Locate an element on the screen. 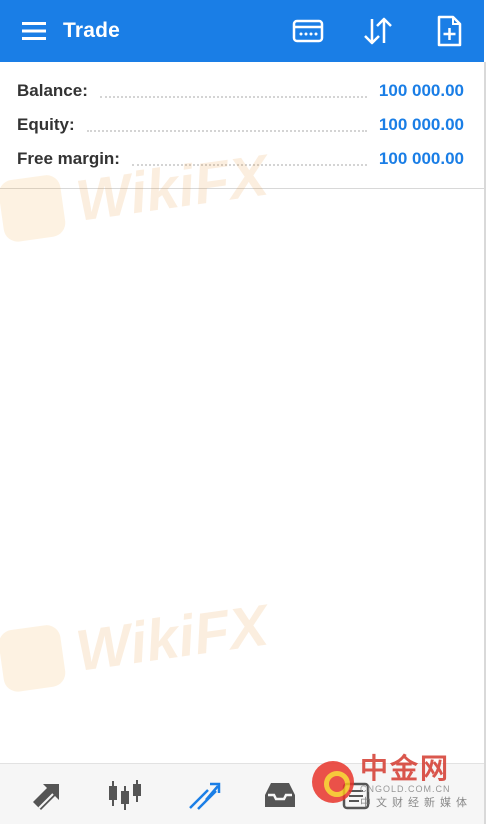  wikifx-watermark: WikiFX is located at coordinates (136, 644).